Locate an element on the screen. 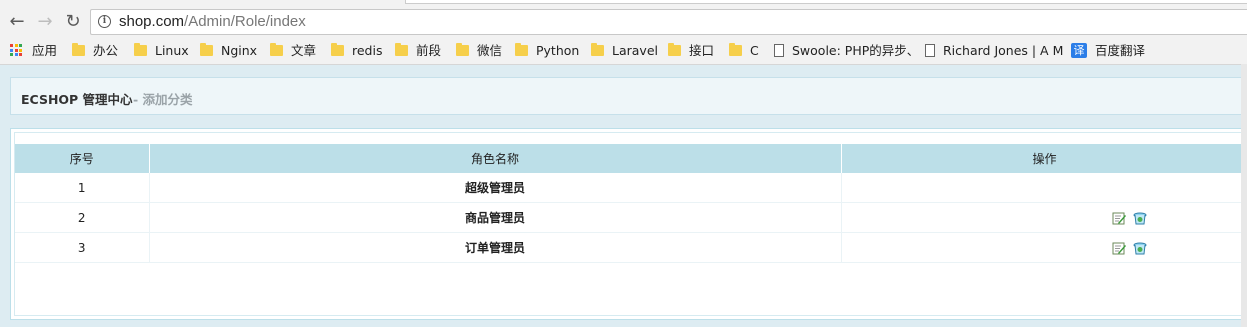 The image size is (1247, 327). page-scrollbar is located at coordinates (1244, 195).